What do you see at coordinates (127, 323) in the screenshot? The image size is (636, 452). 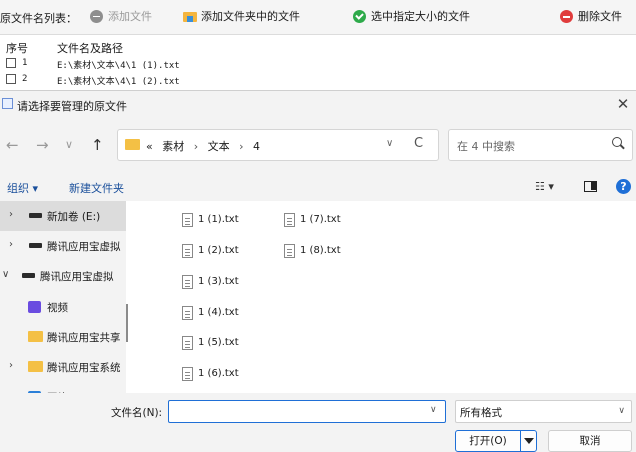 I see `sidebar-scrollbar` at bounding box center [127, 323].